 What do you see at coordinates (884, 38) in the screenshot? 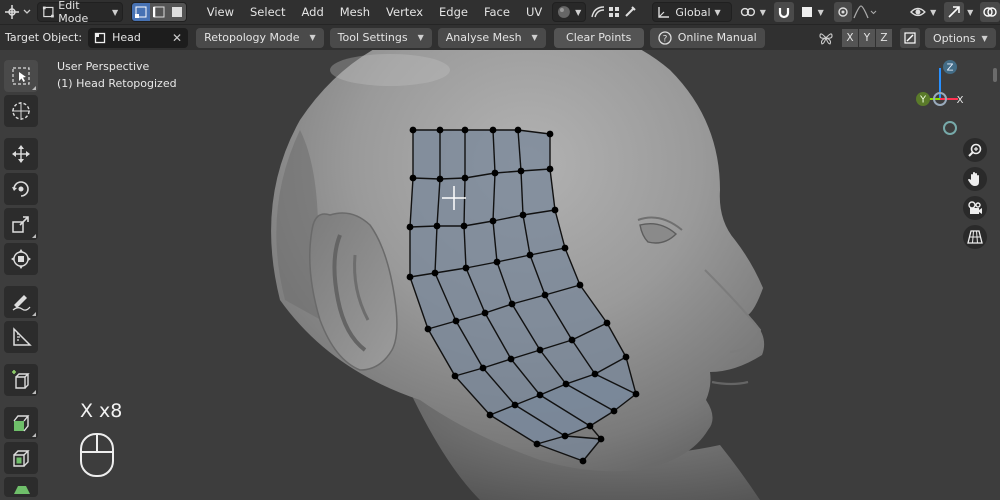
I see `mirror-z-toggle: Z` at bounding box center [884, 38].